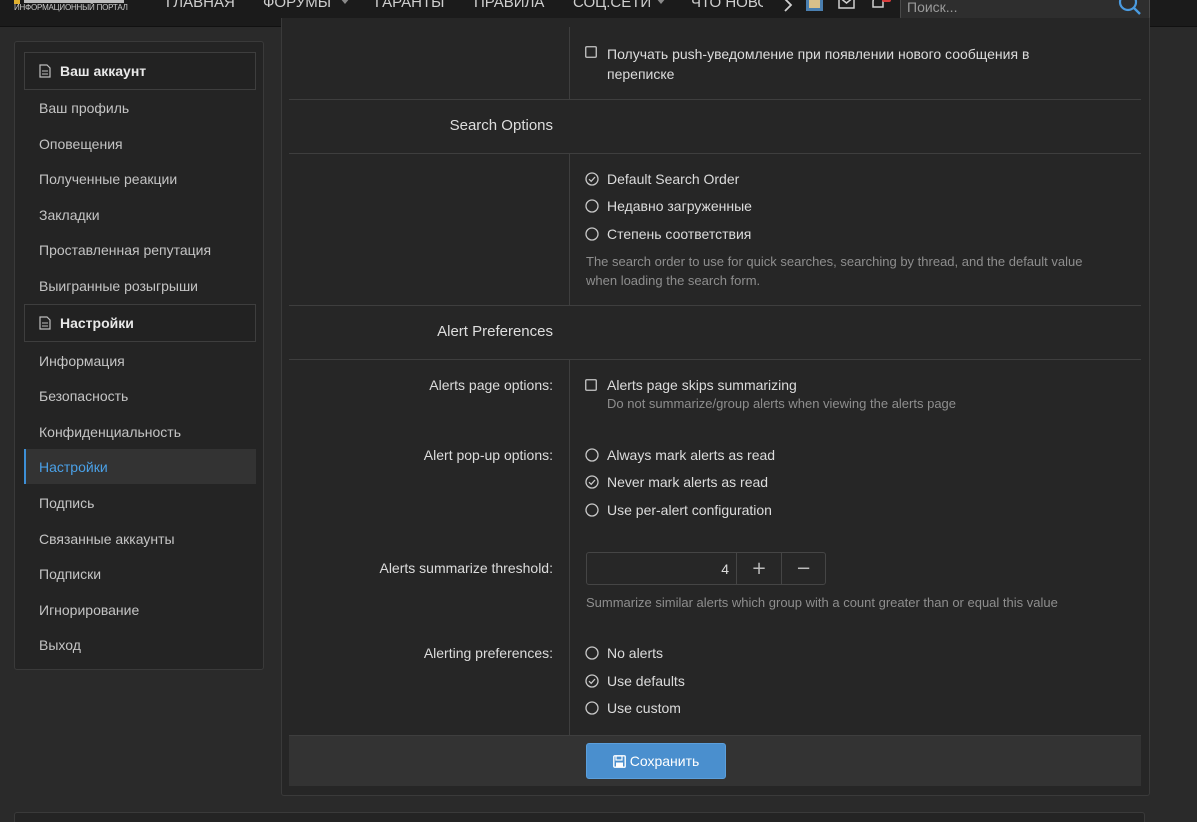 The width and height of the screenshot is (1197, 822). I want to click on radio-label: Use defaults, so click(646, 681).